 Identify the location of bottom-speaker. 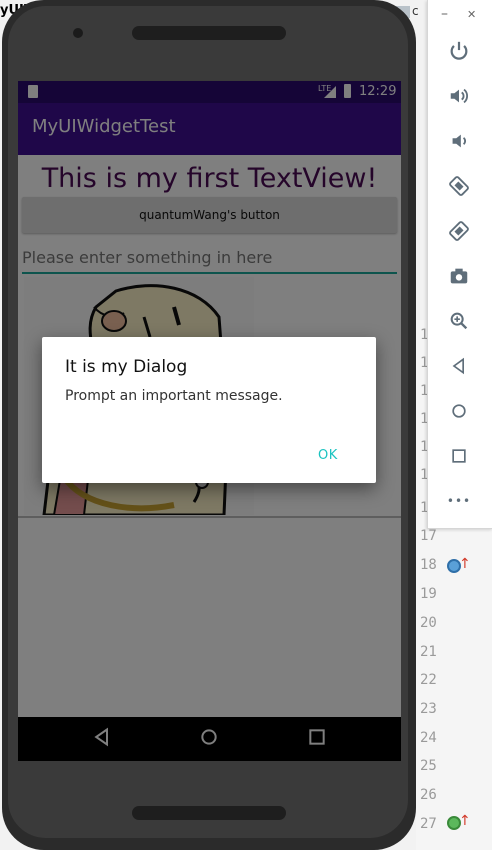
(209, 813).